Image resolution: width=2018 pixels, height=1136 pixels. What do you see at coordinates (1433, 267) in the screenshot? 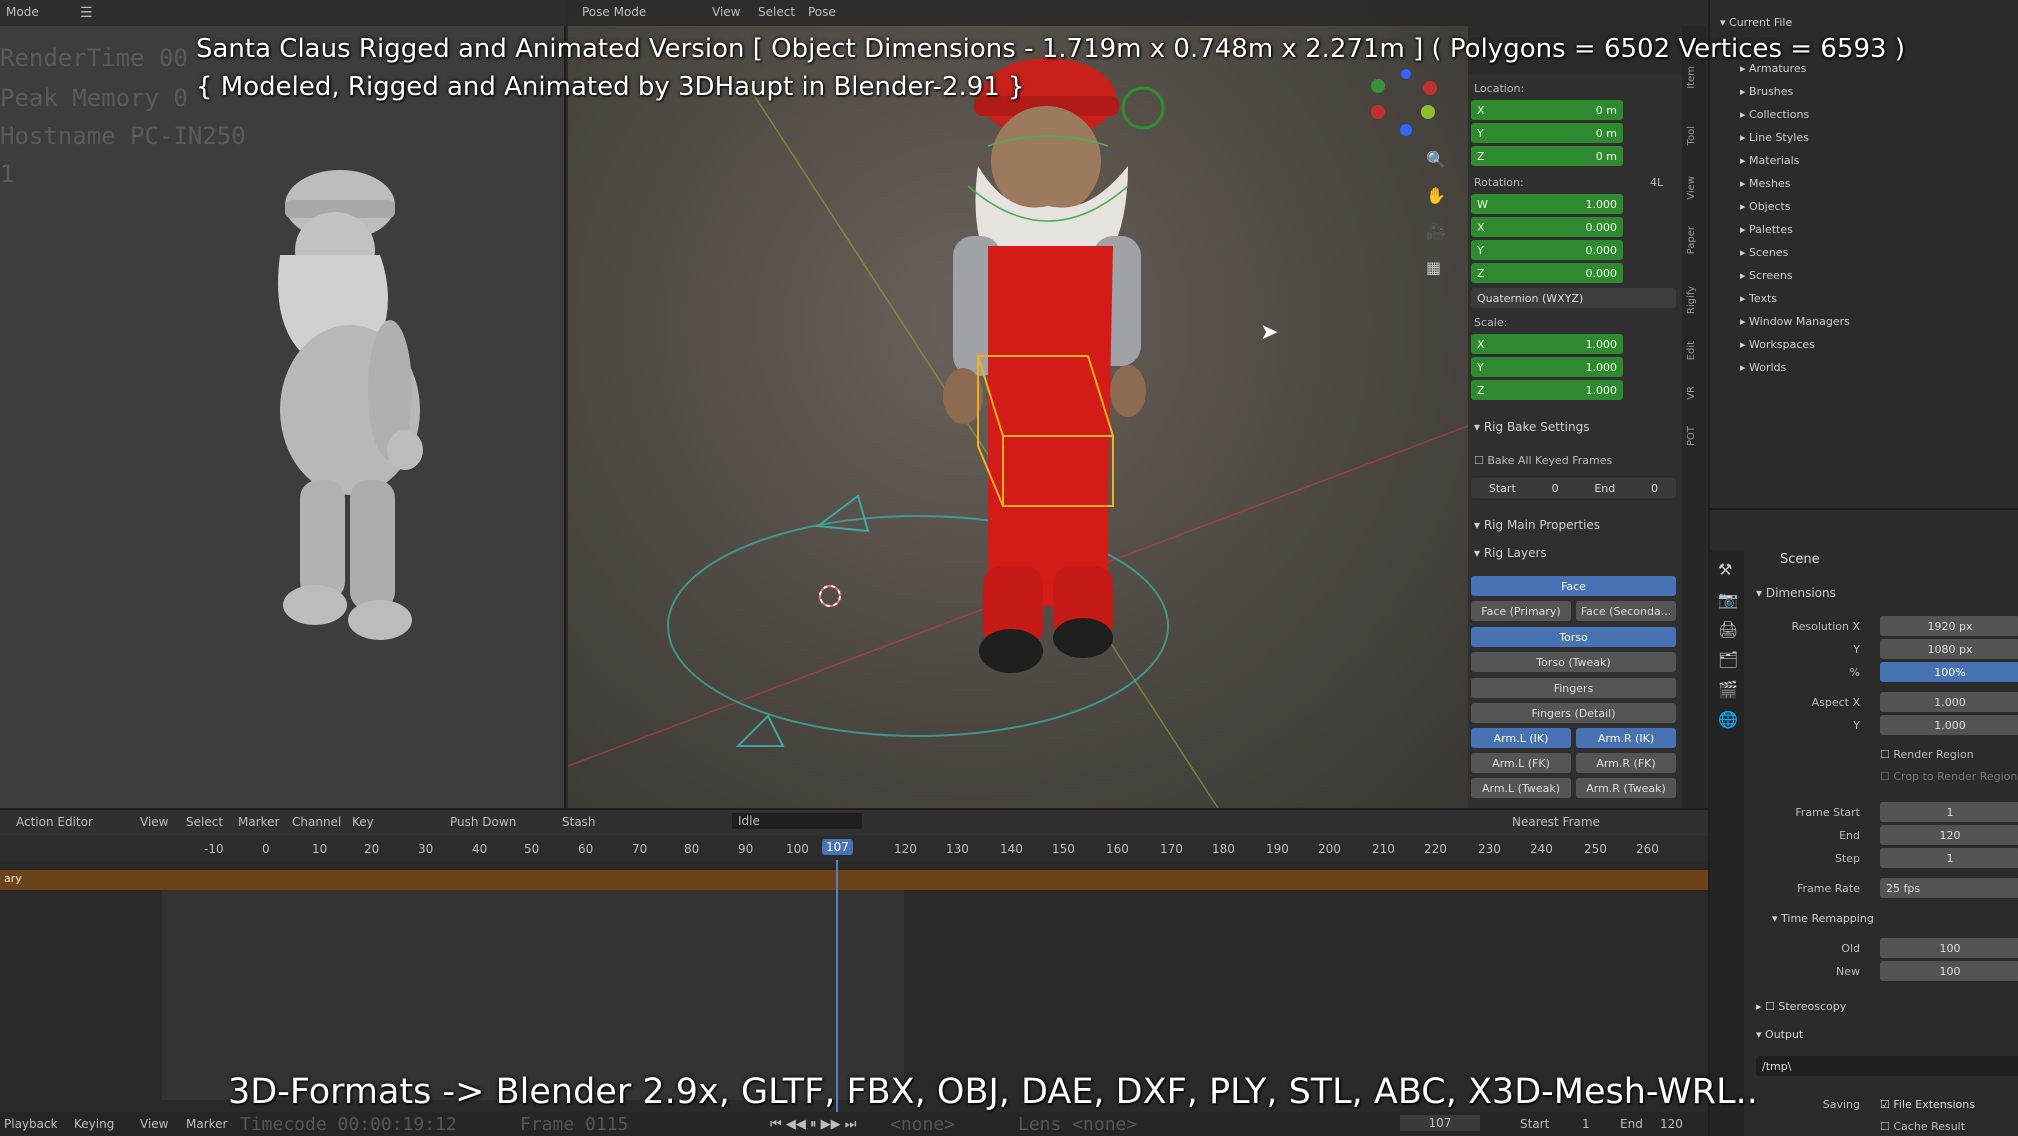
I see `grid-icon: ▦` at bounding box center [1433, 267].